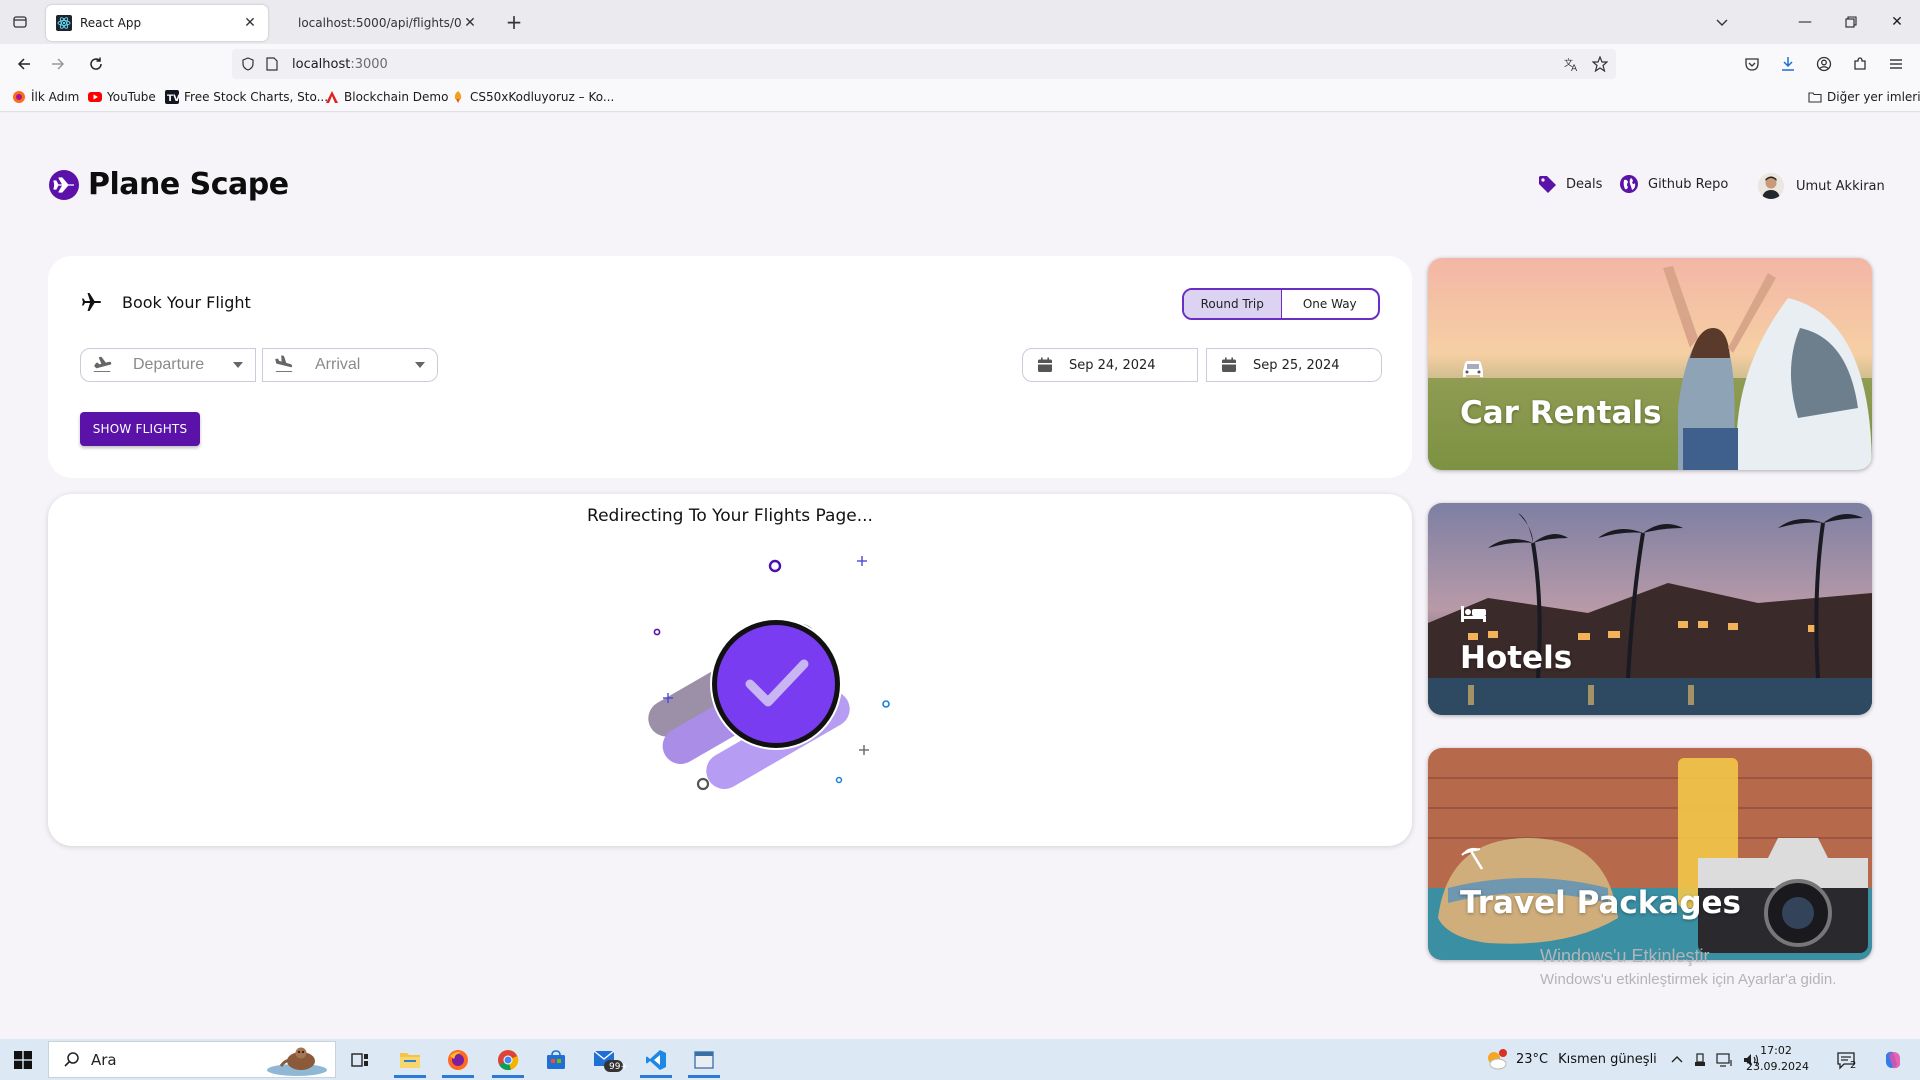 The image size is (1920, 1080). Describe the element at coordinates (297, 1061) in the screenshot. I see `search-highlight-otter-icon` at that location.